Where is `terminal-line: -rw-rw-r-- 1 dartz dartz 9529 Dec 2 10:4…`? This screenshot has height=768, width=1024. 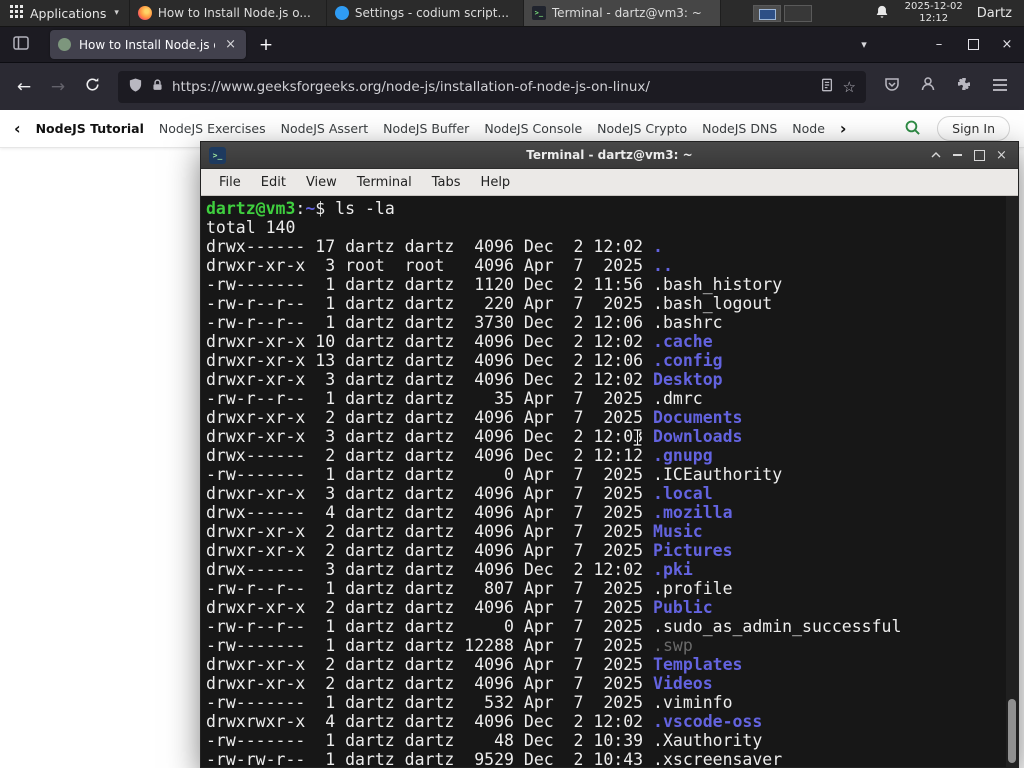 terminal-line: -rw-rw-r-- 1 dartz dartz 9529 Dec 2 10:4… is located at coordinates (612, 758).